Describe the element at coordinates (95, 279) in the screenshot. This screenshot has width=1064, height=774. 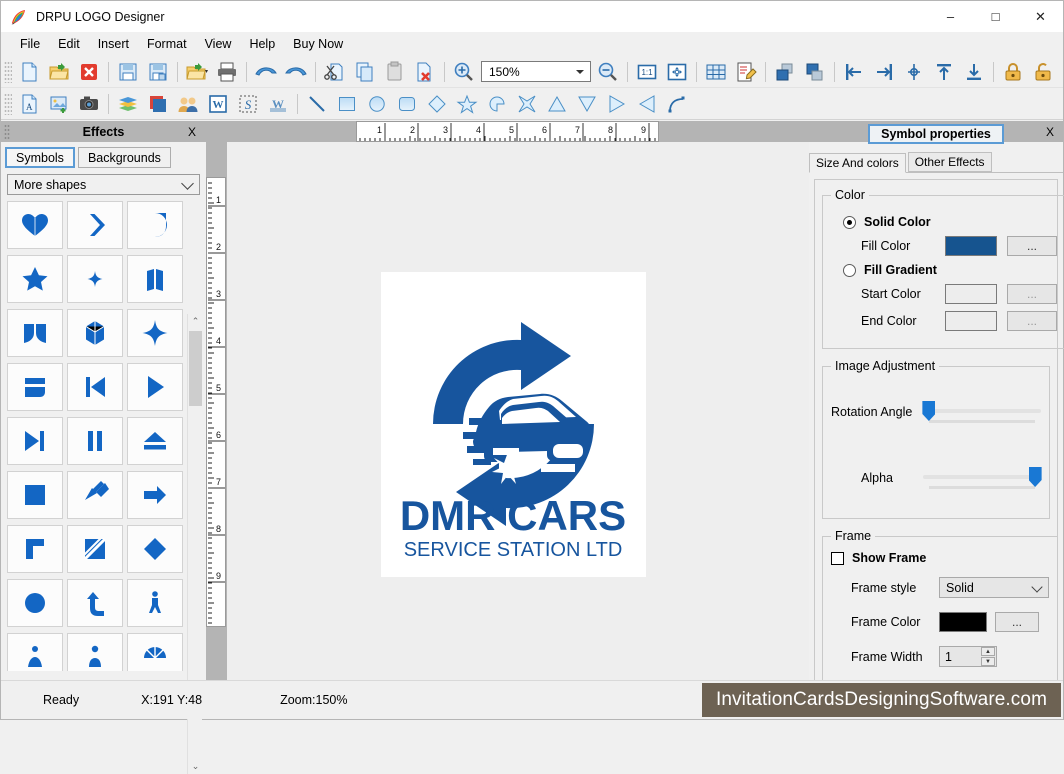
I see `symbol-sparkle-small` at that location.